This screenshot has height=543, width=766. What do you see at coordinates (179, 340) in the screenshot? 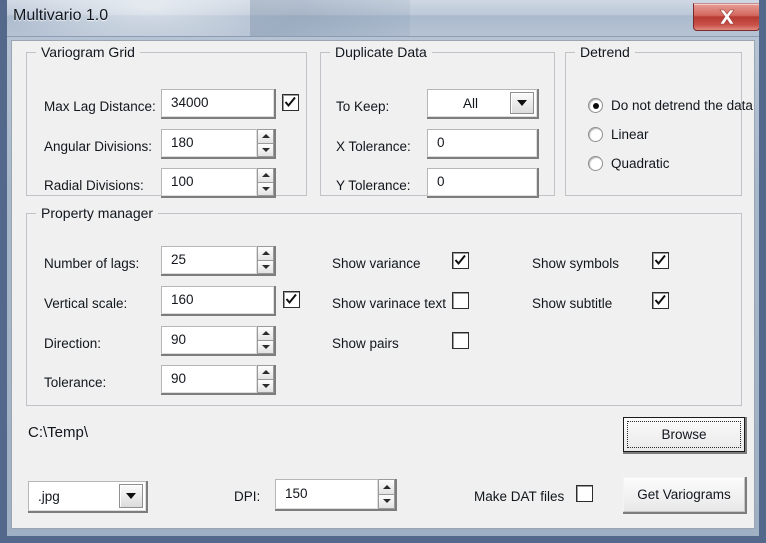
I see `input-direction-value: 90` at bounding box center [179, 340].